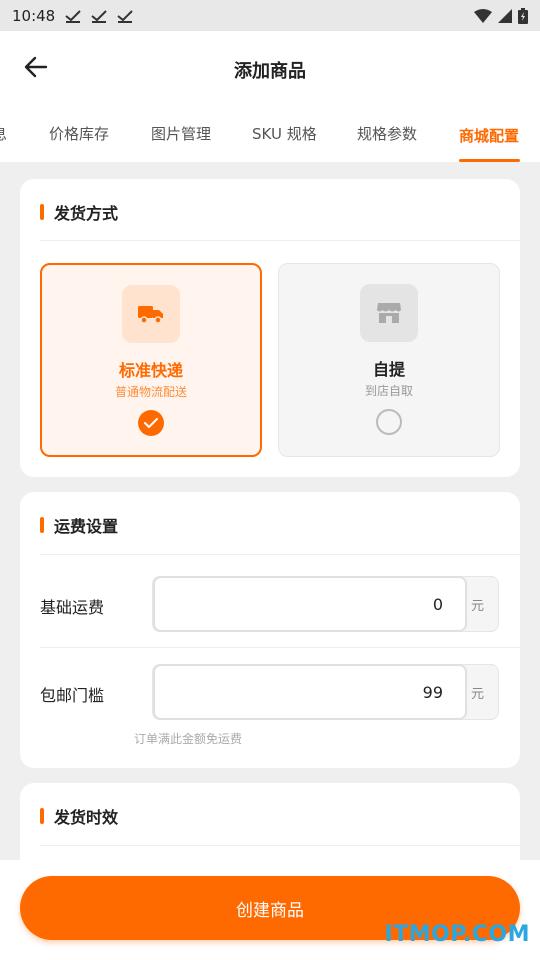 The image size is (540, 960). Describe the element at coordinates (389, 422) in the screenshot. I see `unselected-radio` at that location.